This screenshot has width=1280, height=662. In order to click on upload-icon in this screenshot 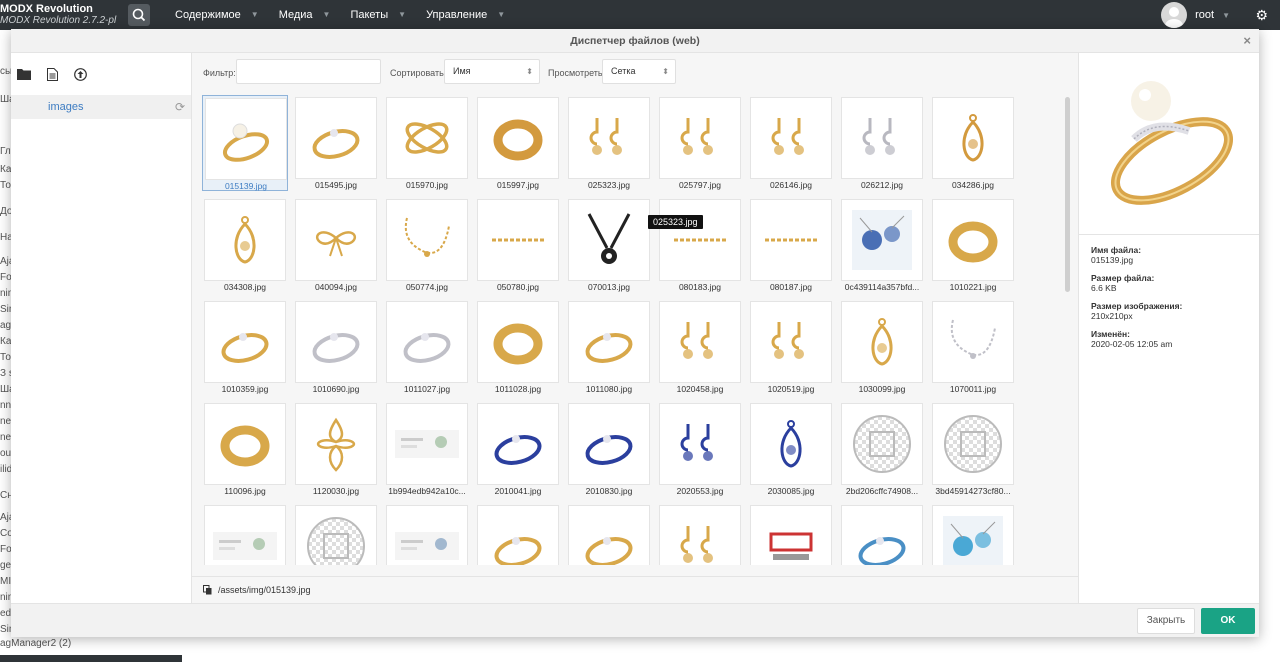, I will do `click(80, 74)`.